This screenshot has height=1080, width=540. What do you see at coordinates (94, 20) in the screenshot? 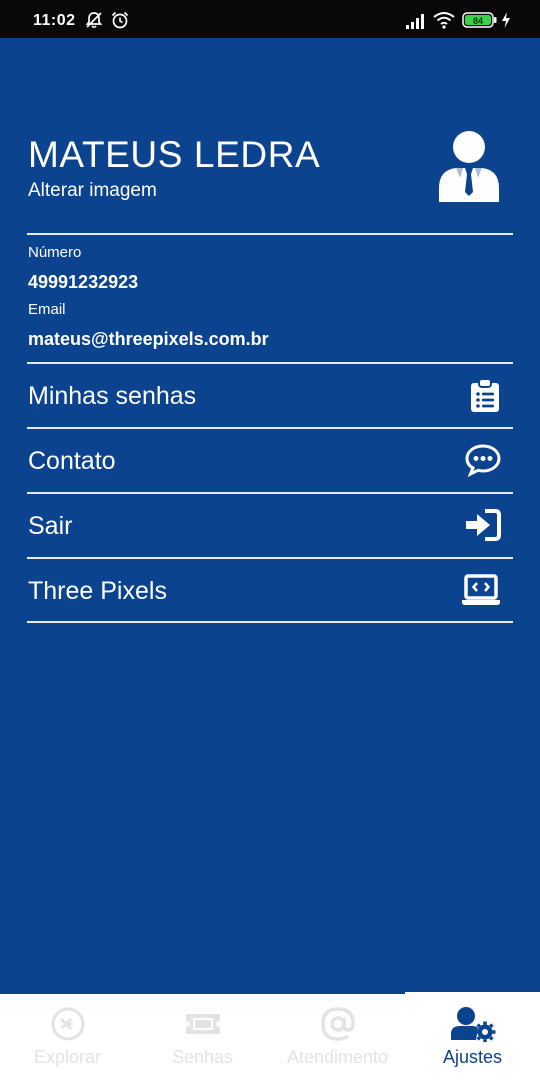
I see `notifications-off-icon` at bounding box center [94, 20].